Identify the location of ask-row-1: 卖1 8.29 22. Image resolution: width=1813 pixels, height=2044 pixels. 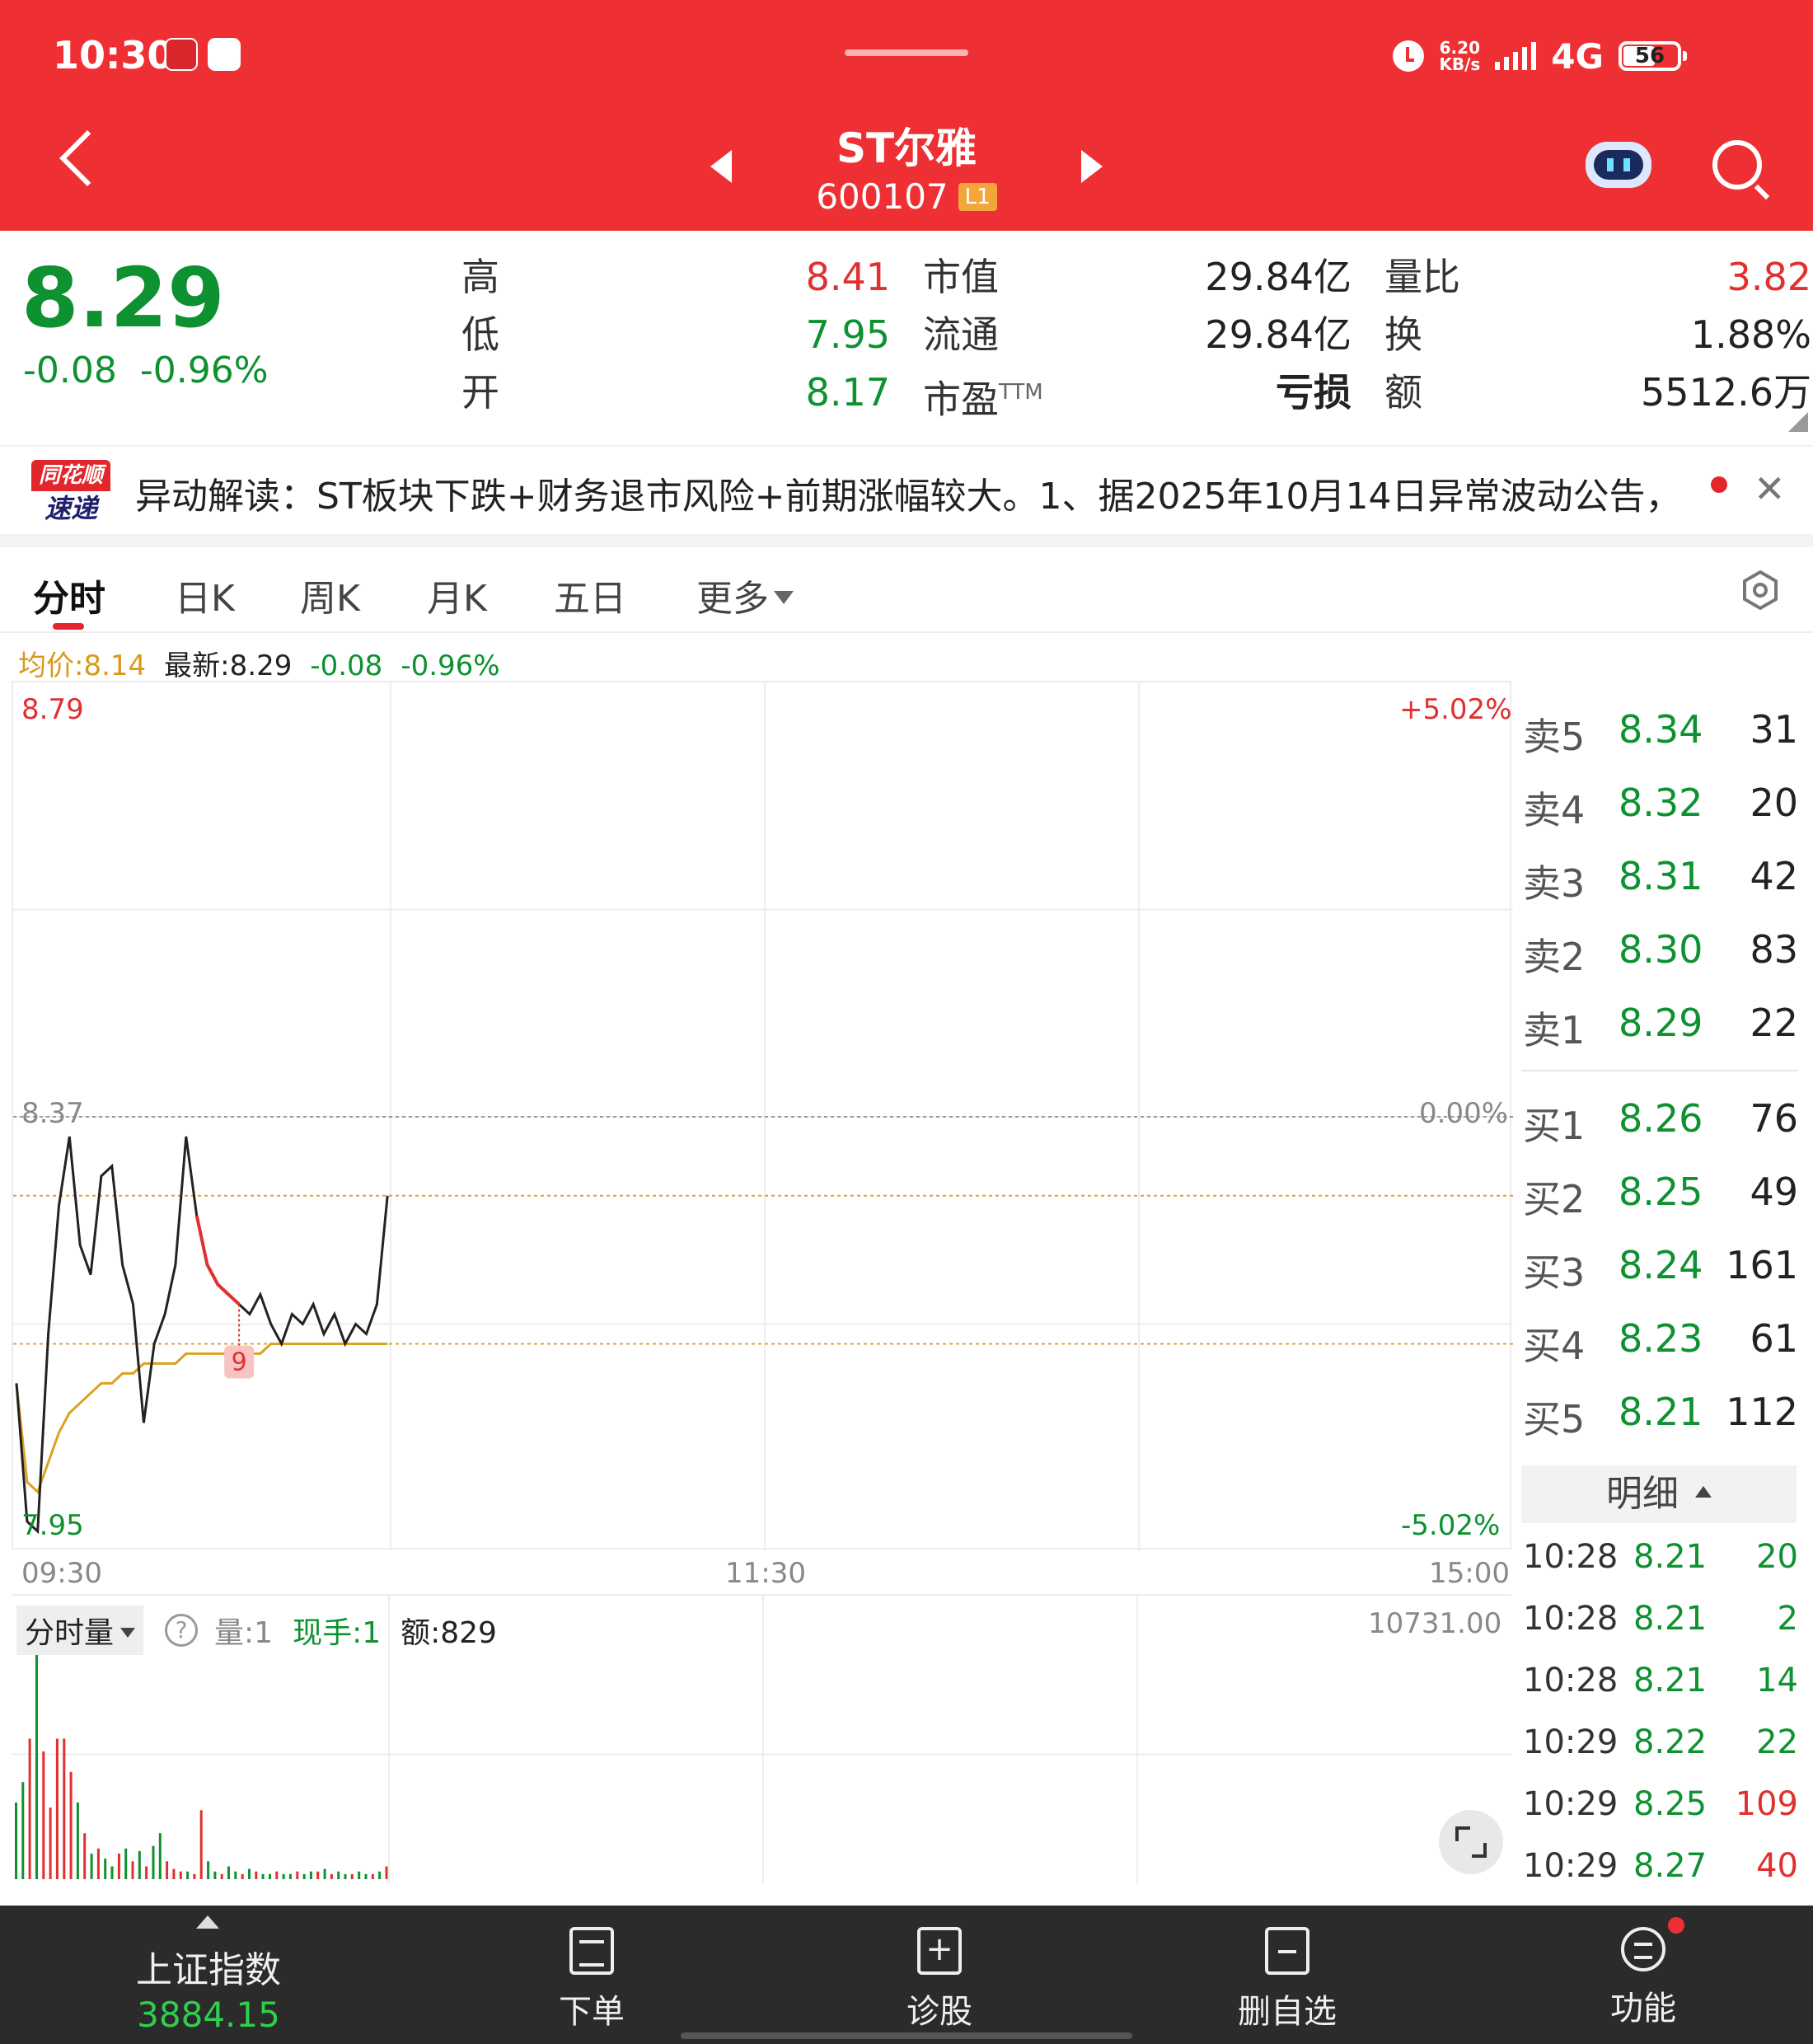
(1659, 1020).